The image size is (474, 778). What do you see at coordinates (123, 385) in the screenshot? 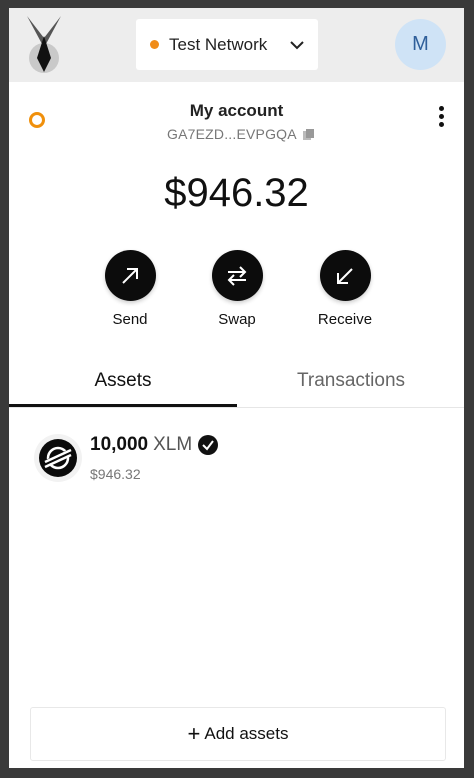
I see `tab-assets: Assets` at bounding box center [123, 385].